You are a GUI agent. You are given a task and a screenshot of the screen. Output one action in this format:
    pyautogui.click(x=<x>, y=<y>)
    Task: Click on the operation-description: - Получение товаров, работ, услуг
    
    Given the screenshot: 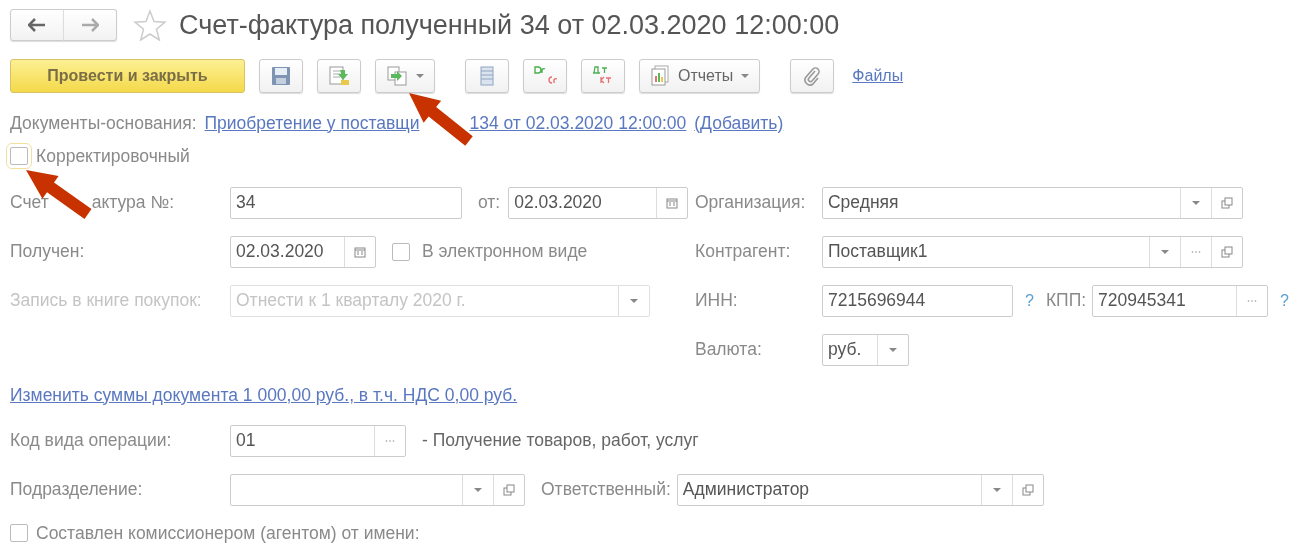 What is the action you would take?
    pyautogui.click(x=560, y=440)
    